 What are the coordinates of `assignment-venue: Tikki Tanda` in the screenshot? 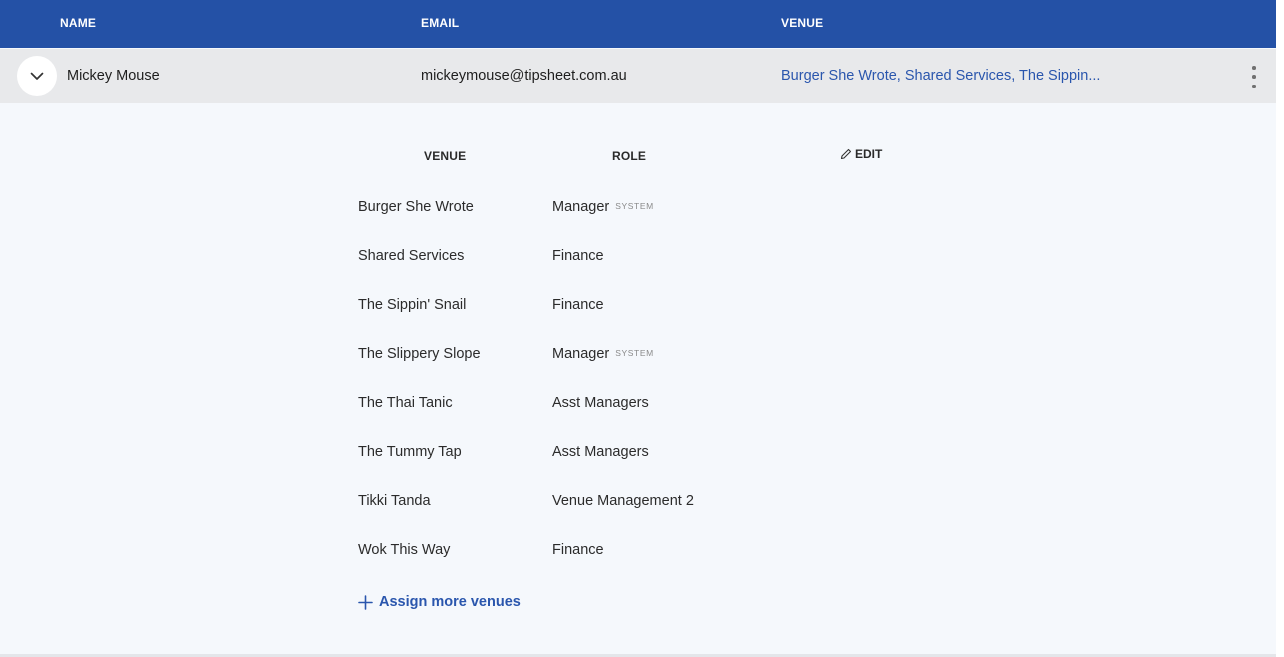 It's located at (394, 501).